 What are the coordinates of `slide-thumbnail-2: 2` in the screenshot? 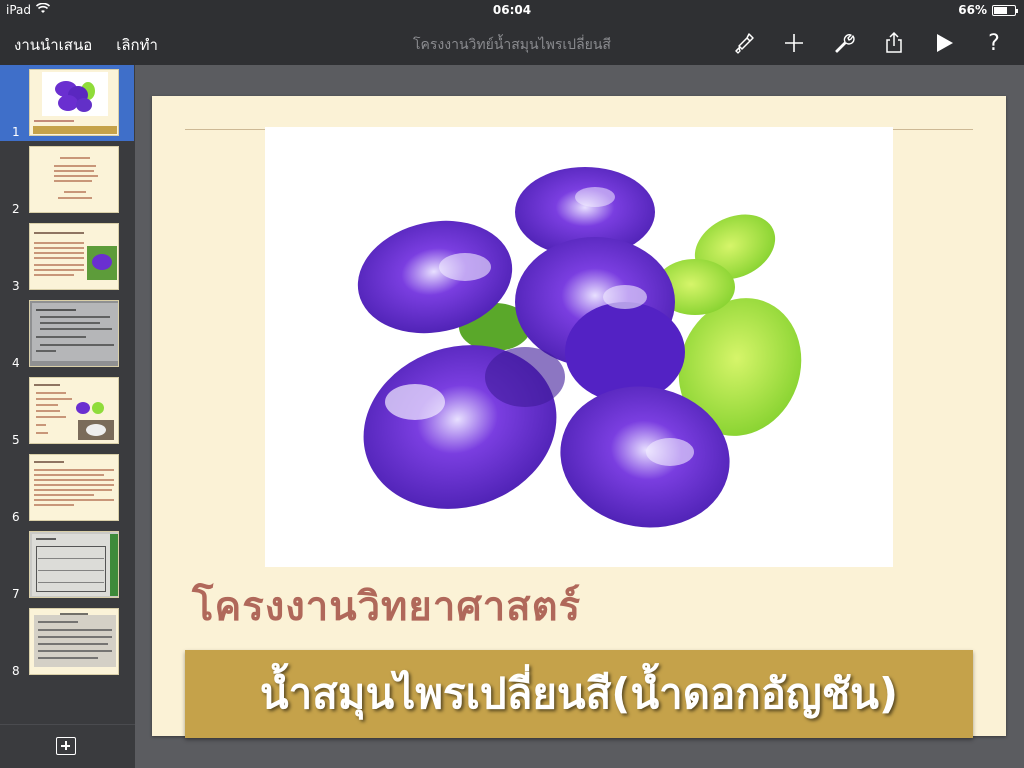 It's located at (67, 180).